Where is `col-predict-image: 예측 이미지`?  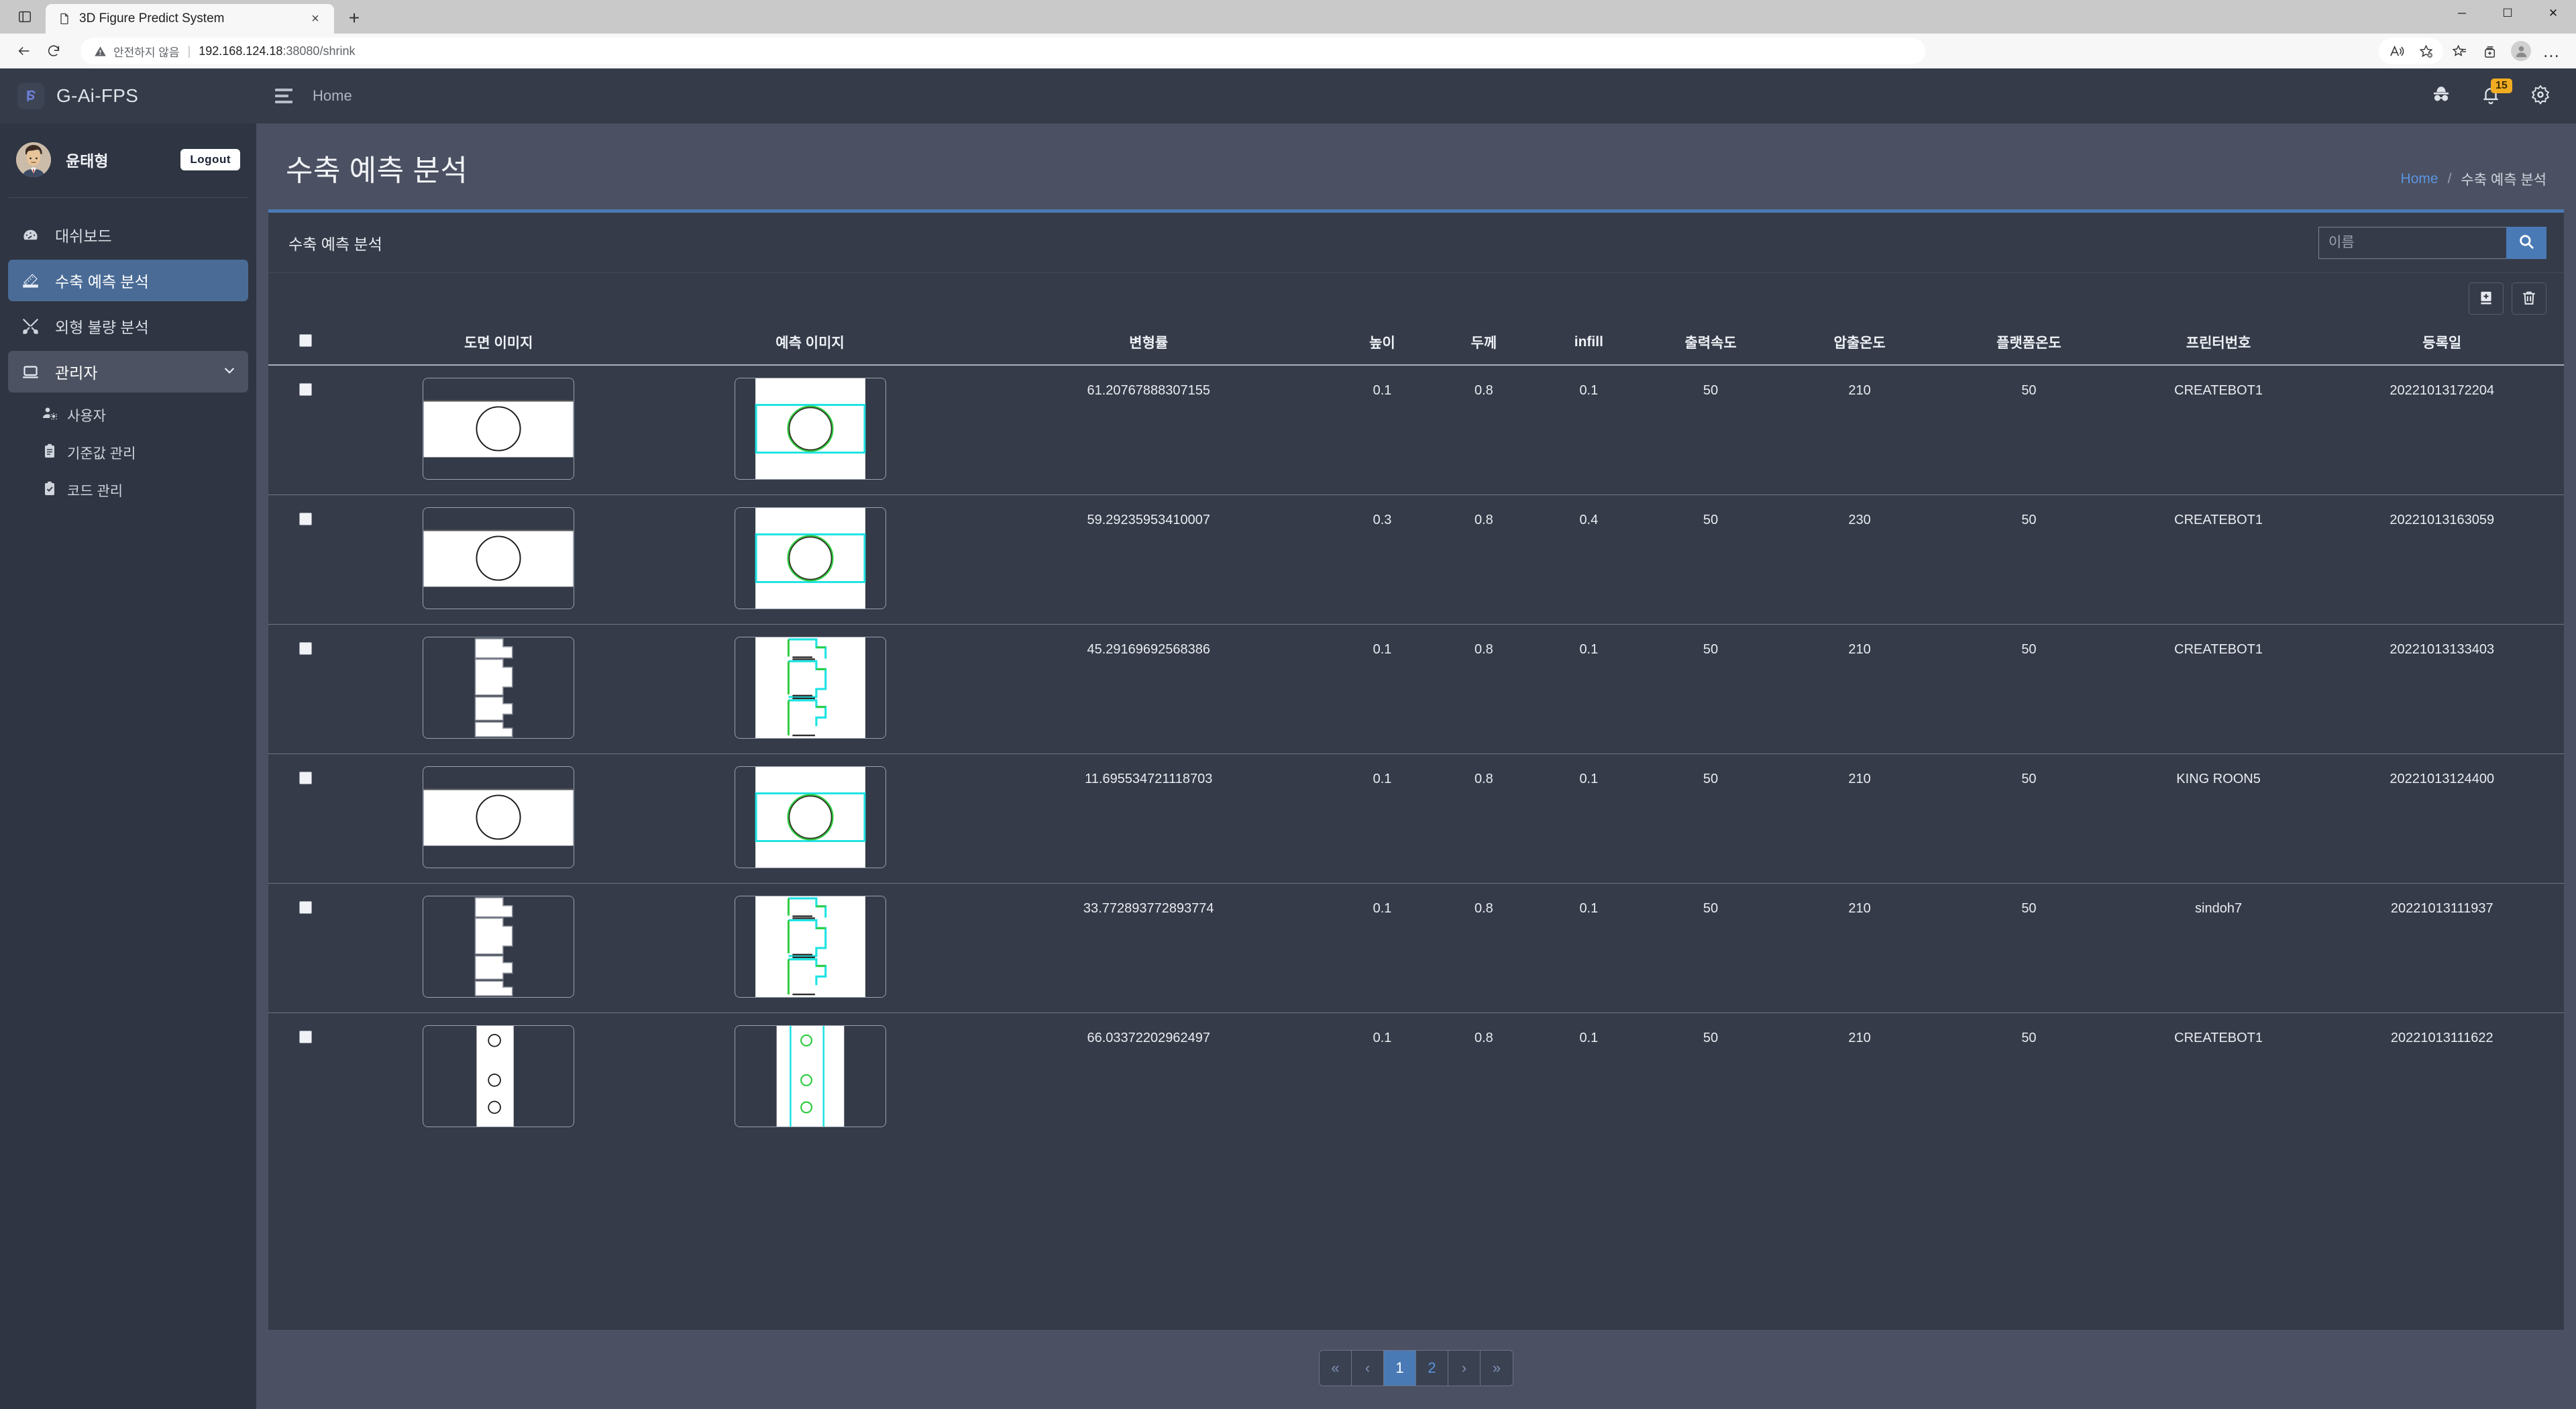 col-predict-image: 예측 이미지 is located at coordinates (810, 344).